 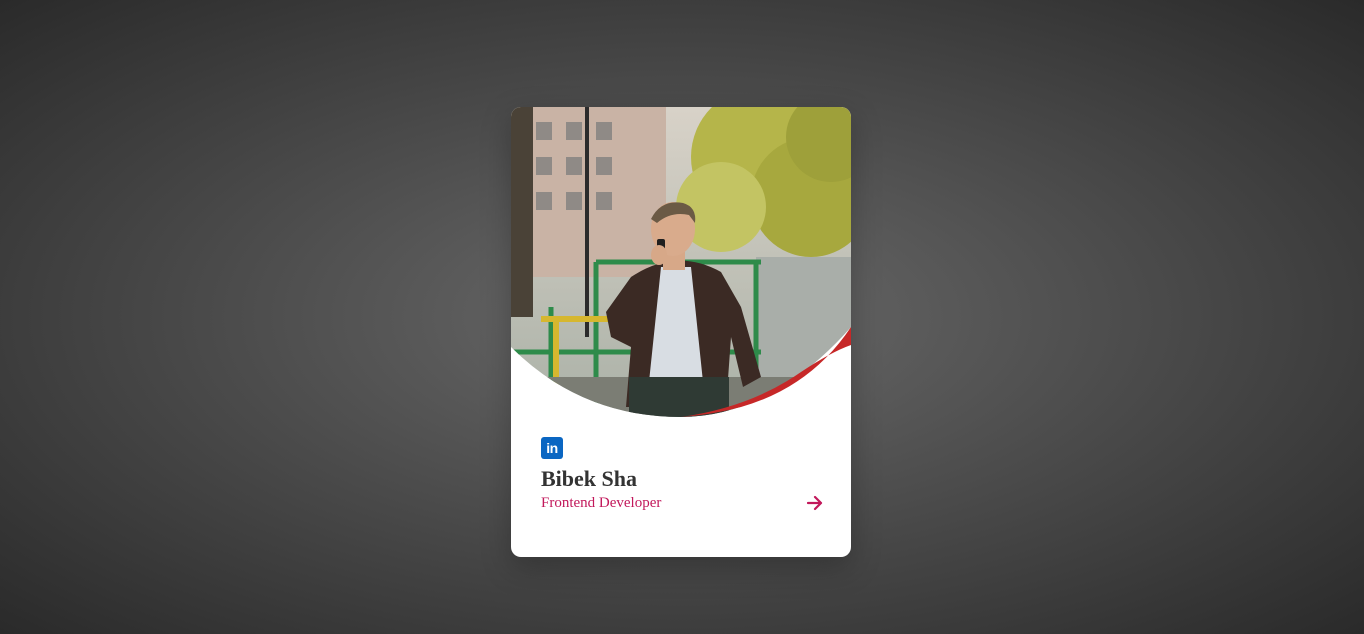 What do you see at coordinates (681, 267) in the screenshot?
I see `profile-photo` at bounding box center [681, 267].